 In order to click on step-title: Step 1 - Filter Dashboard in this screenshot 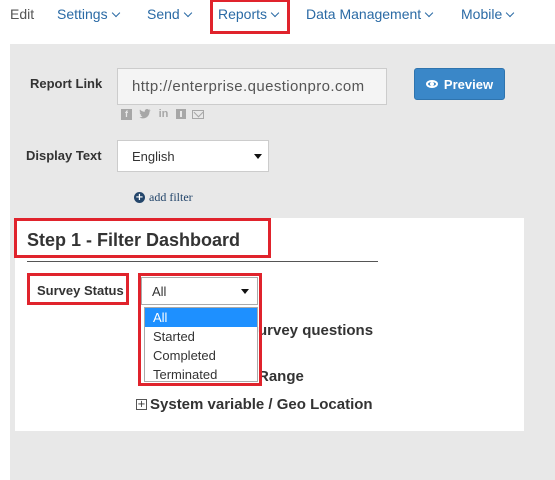, I will do `click(134, 240)`.